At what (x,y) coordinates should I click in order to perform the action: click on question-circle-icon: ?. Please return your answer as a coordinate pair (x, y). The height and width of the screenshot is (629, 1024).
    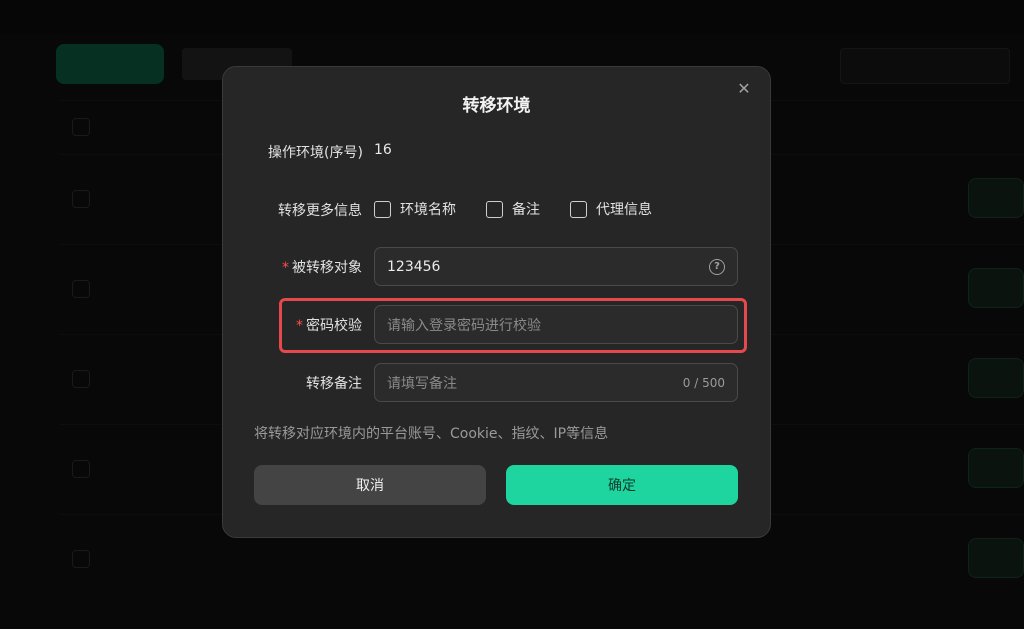
    Looking at the image, I should click on (717, 266).